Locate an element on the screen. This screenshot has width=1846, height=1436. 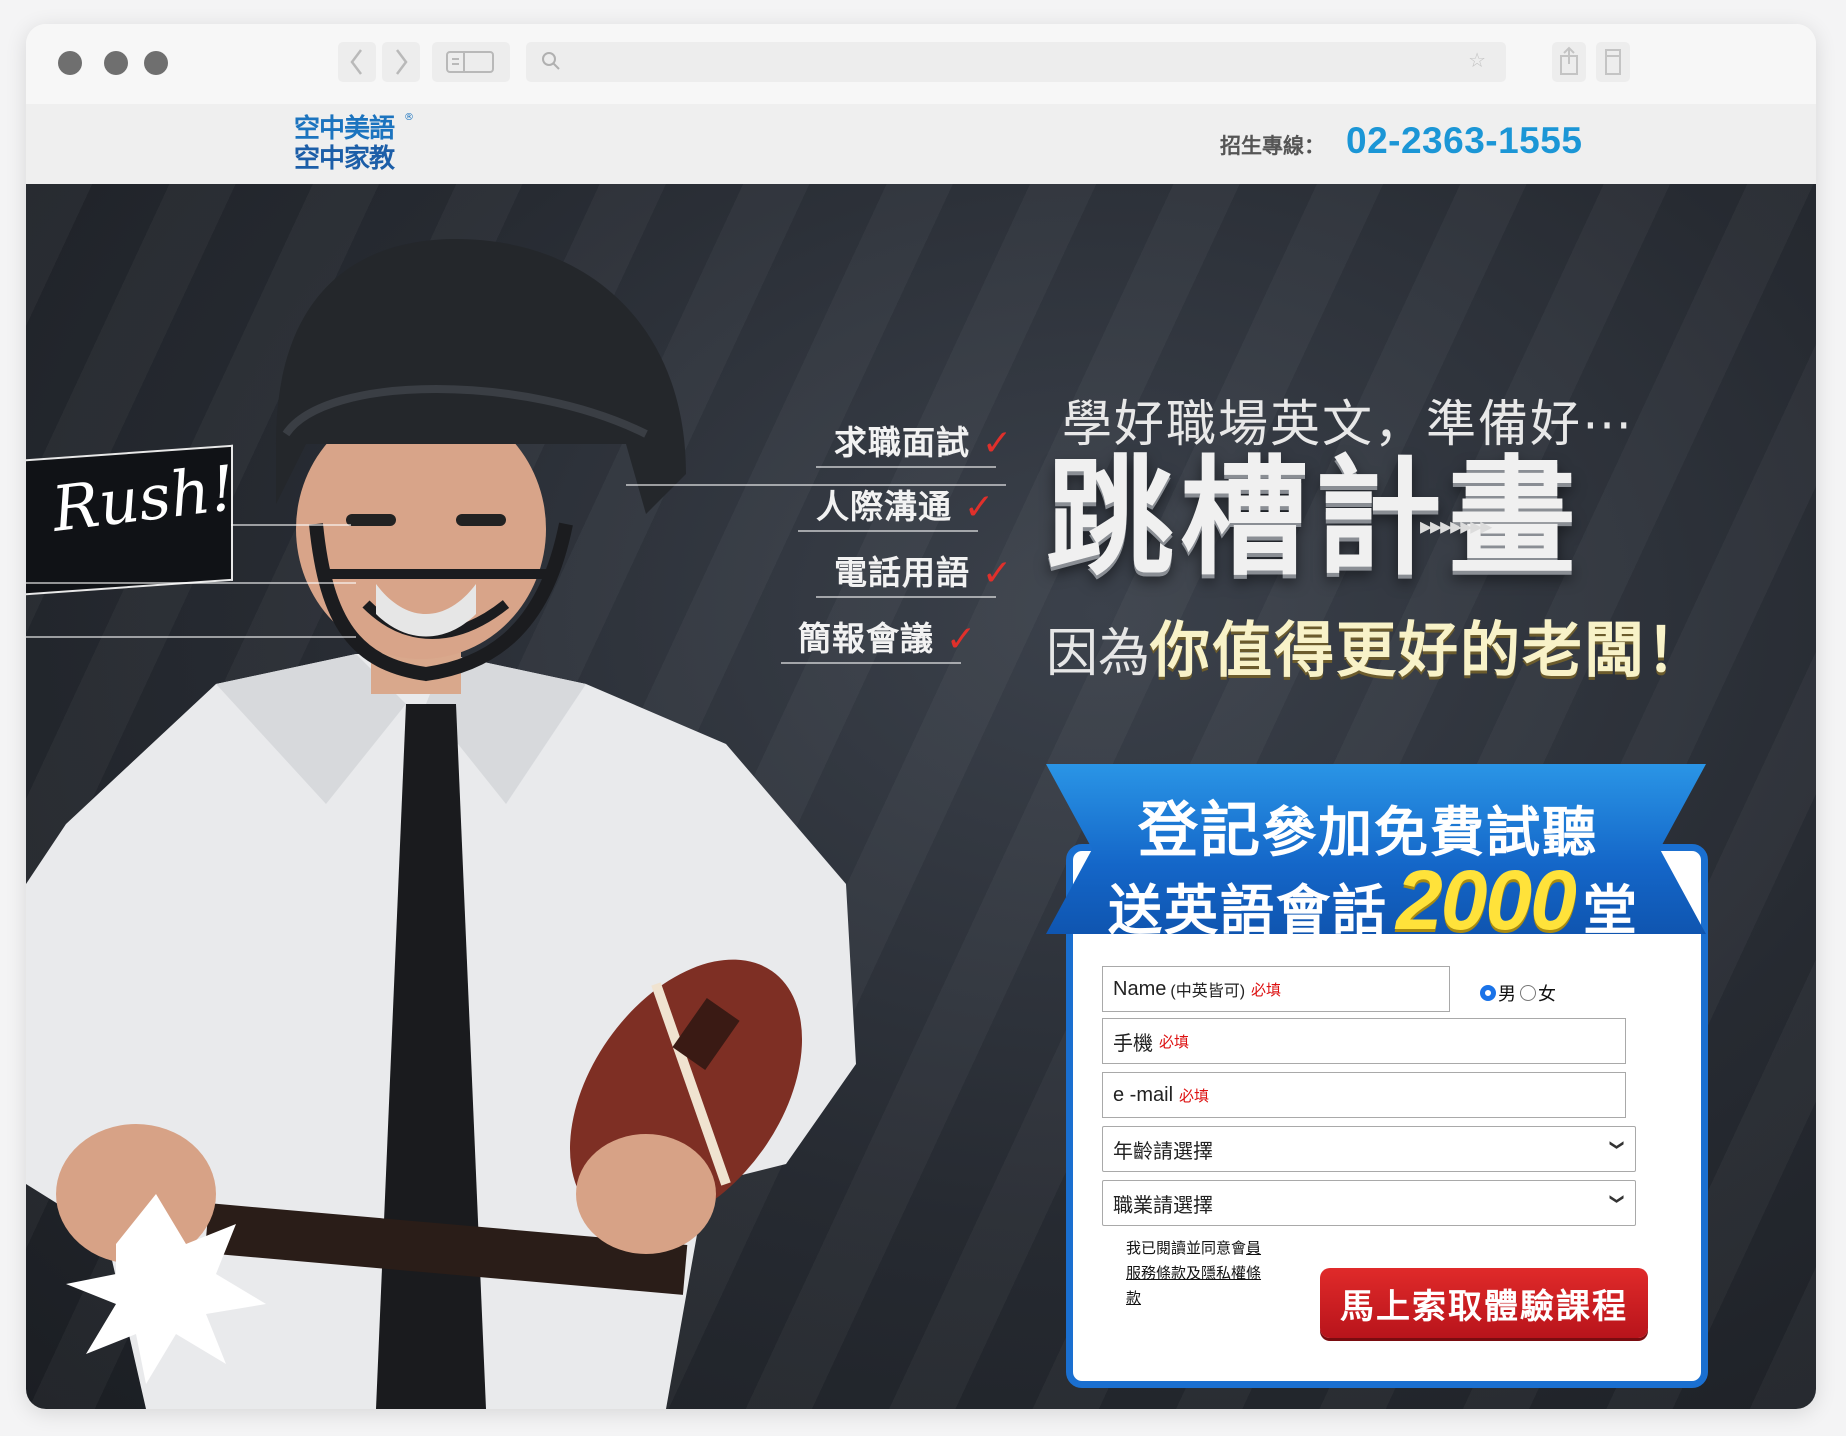
terms-notice: 我已閱讀並同意會員服務條款及隱私權條款 is located at coordinates (1198, 1273).